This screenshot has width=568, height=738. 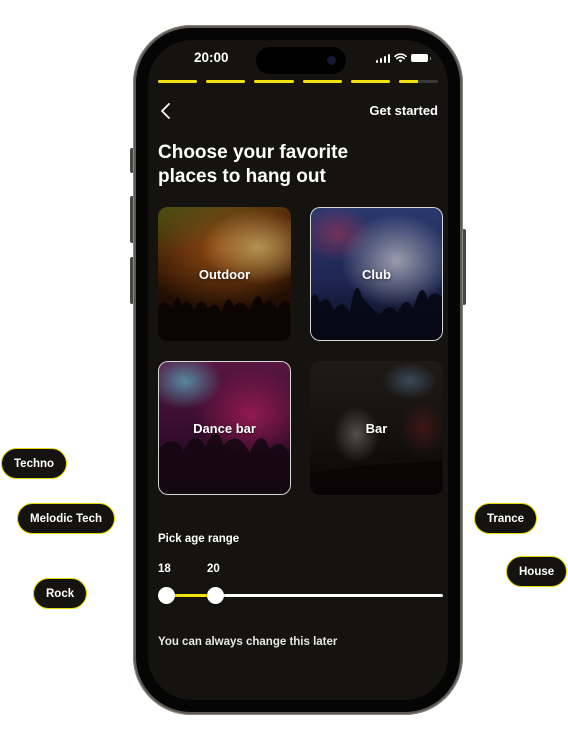 I want to click on page-title: Choose your favorite places to hang out, so click(x=253, y=164).